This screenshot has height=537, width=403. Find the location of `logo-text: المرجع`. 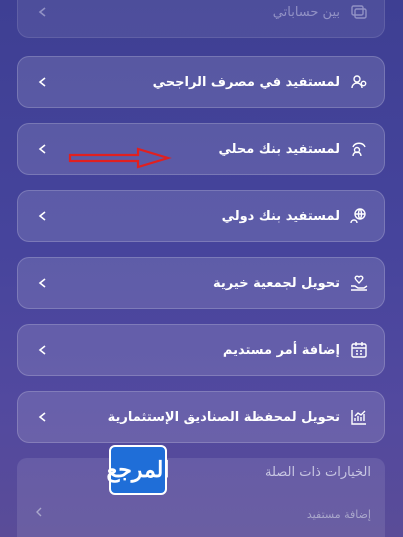

logo-text: المرجع is located at coordinates (138, 470).